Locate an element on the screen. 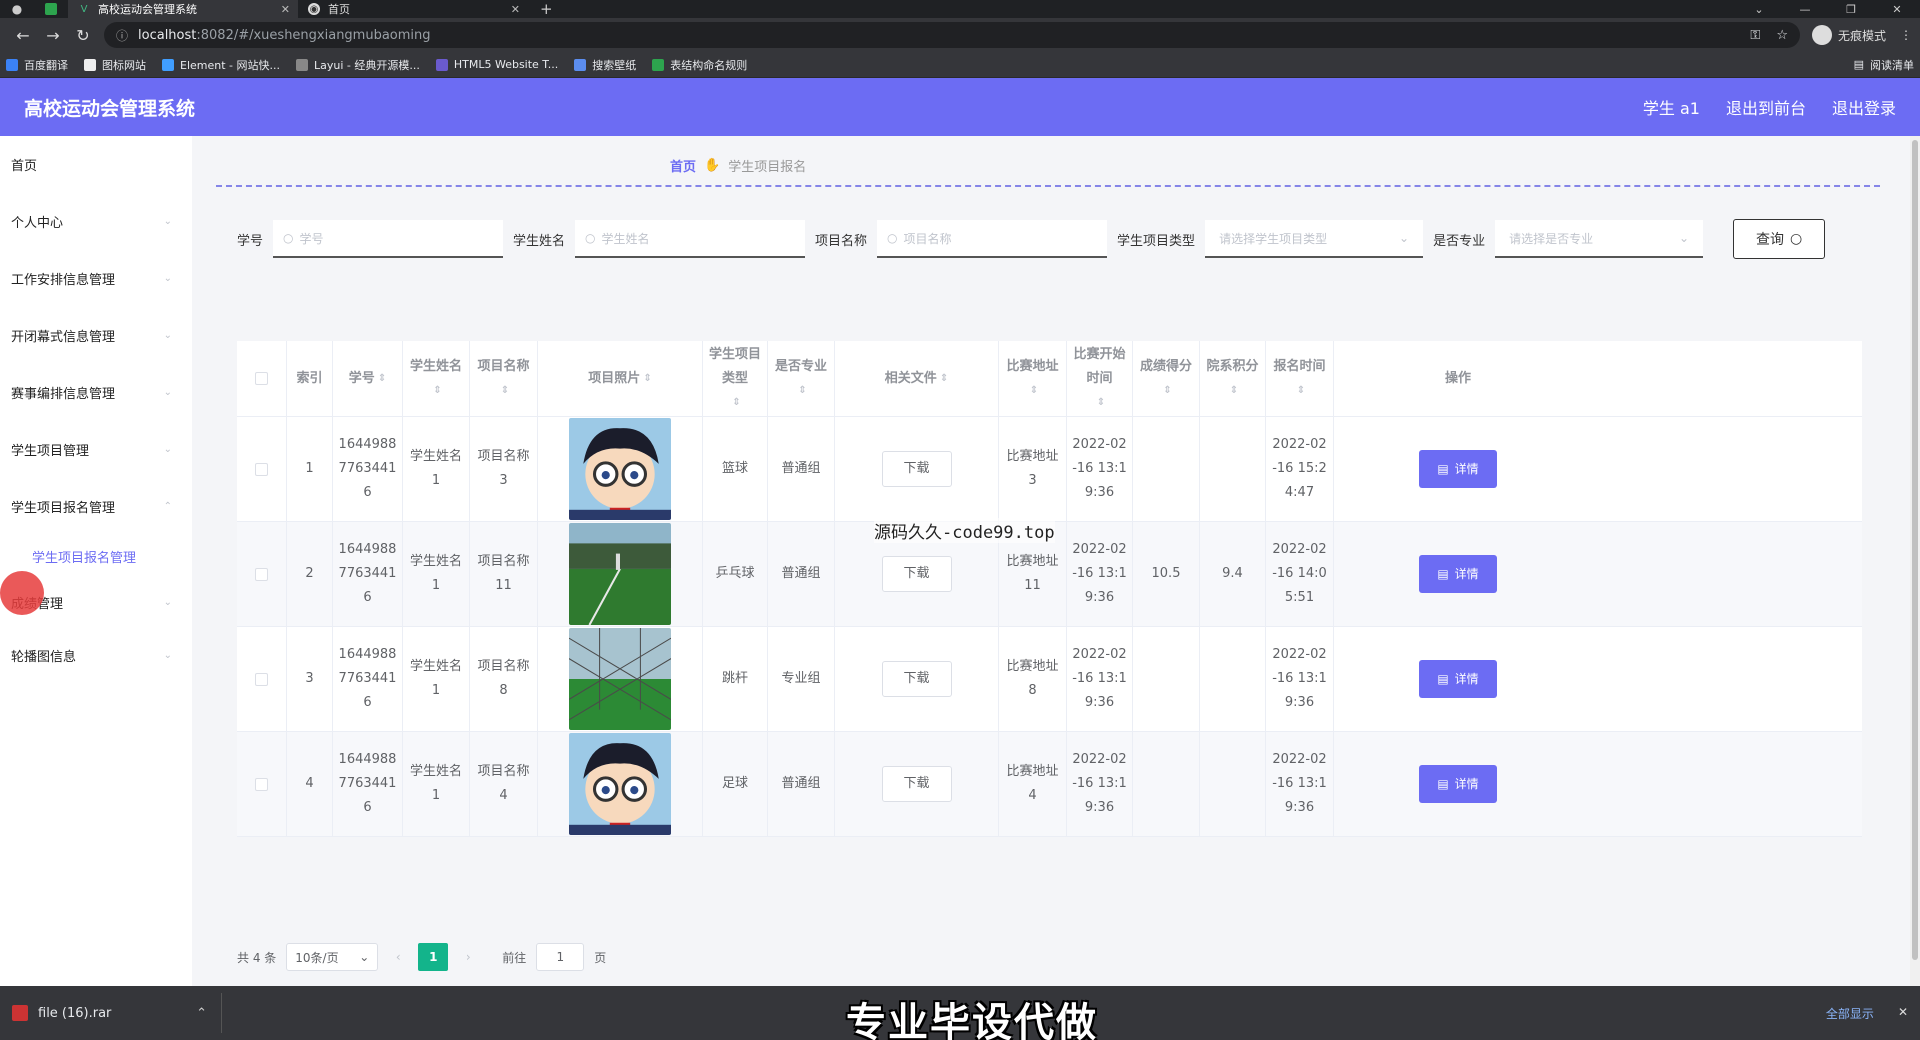 The height and width of the screenshot is (1040, 1920). tab-home: ◉ 首页 ✕ is located at coordinates (413, 9).